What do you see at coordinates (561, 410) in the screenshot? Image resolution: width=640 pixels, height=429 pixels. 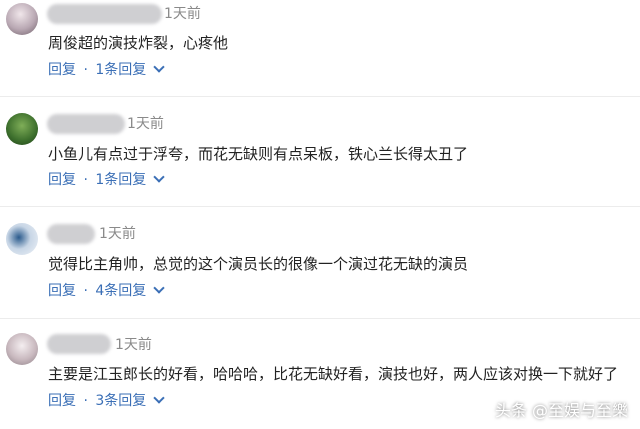 I see `watermark: 头条 @至娱与至樂` at bounding box center [561, 410].